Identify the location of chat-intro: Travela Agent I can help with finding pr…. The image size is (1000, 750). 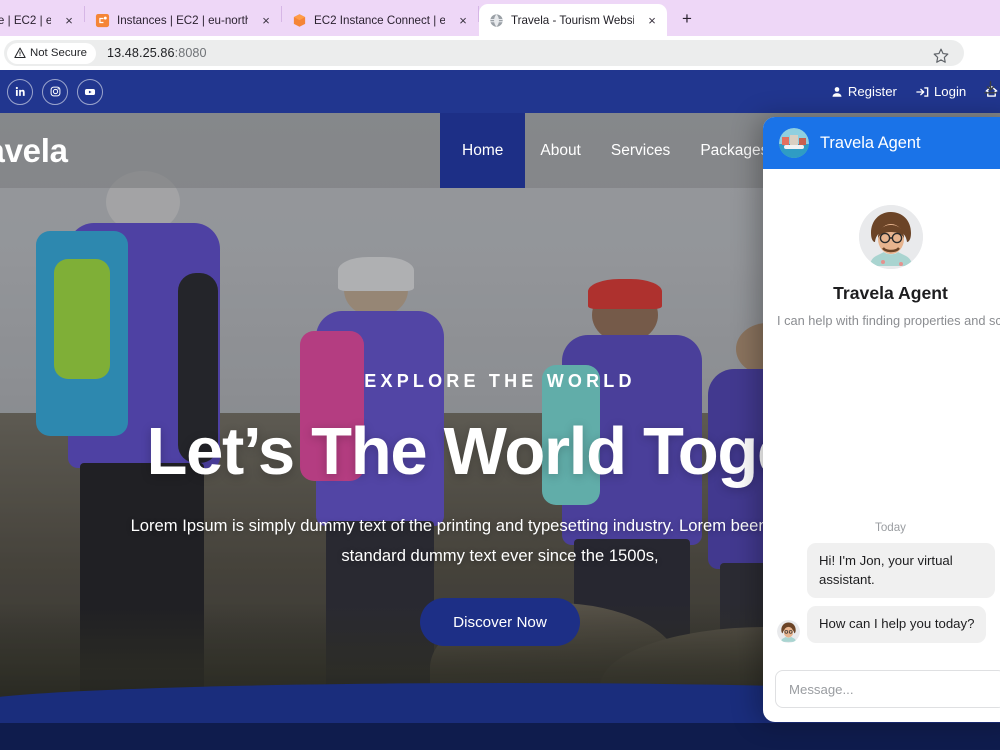
(888, 250).